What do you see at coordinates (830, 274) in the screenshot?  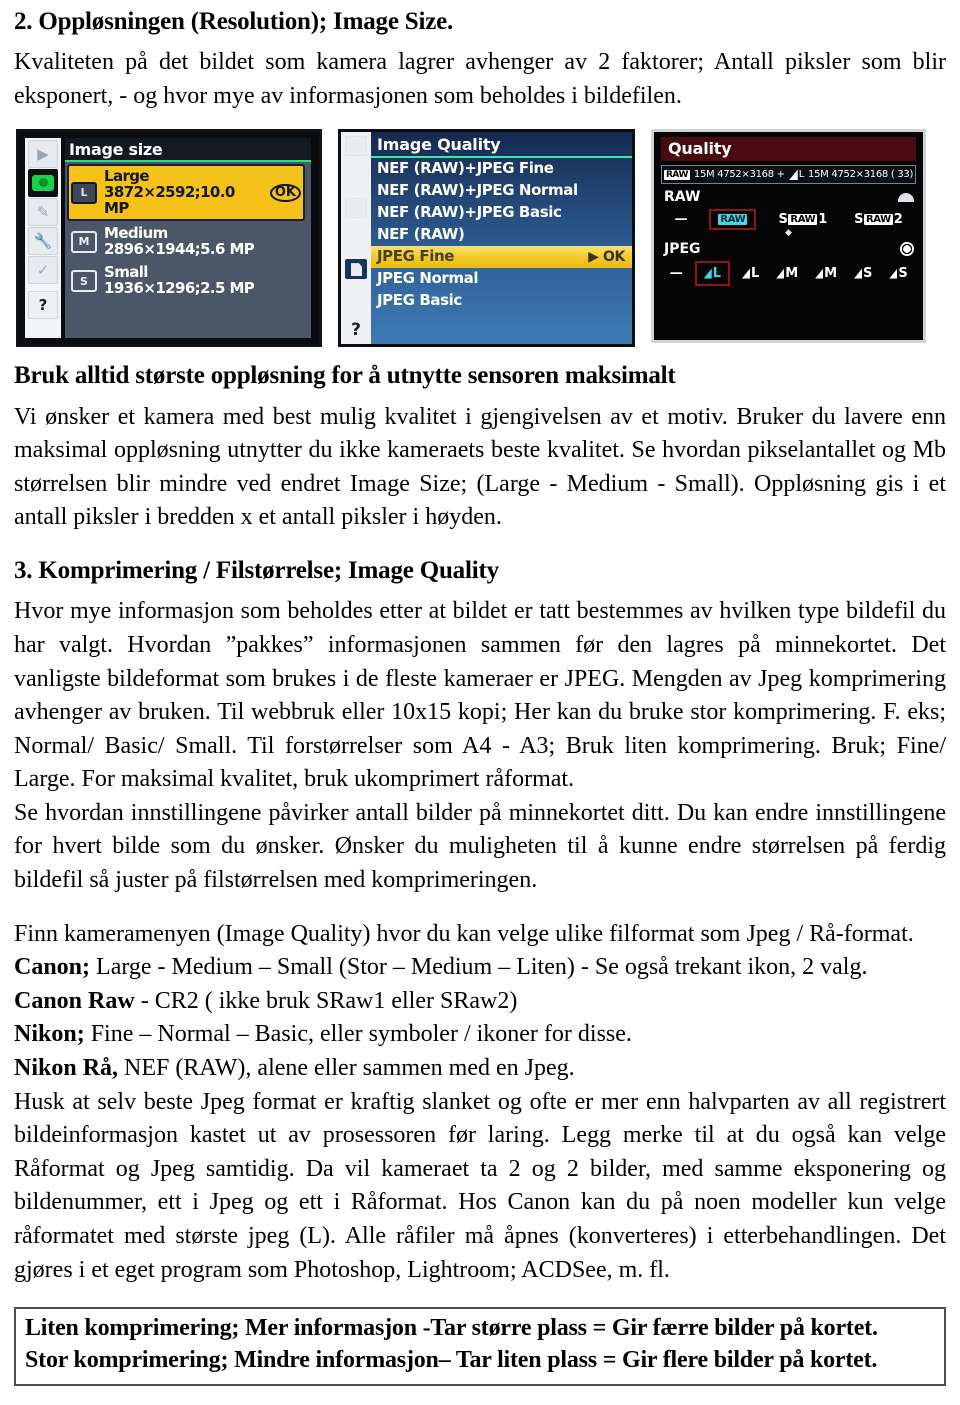 I see `jpeg-normal-medium-letter: M` at bounding box center [830, 274].